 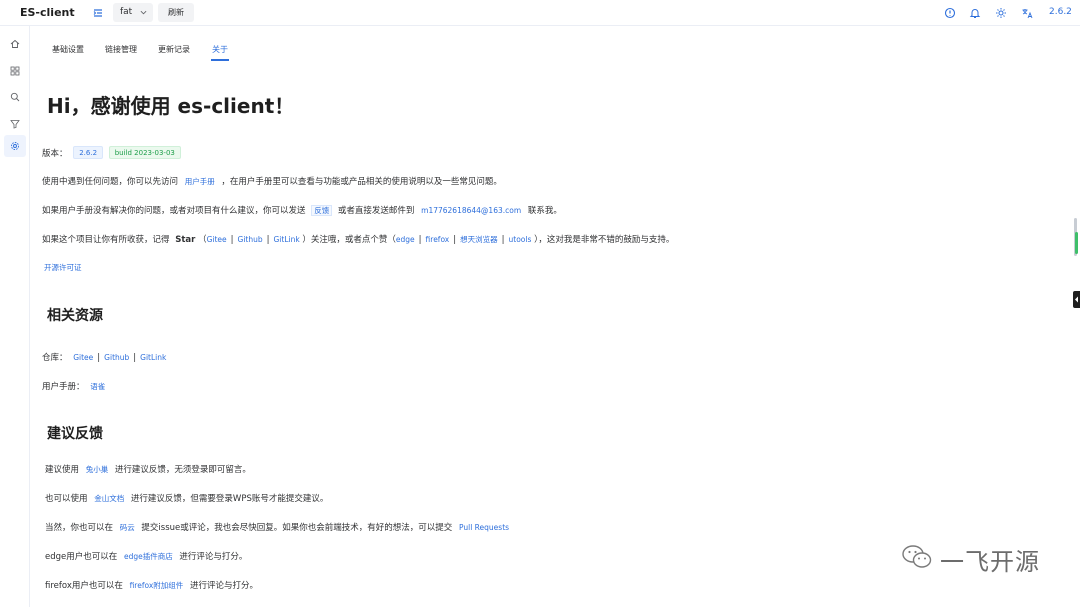 What do you see at coordinates (106, 240) in the screenshot?
I see `text: 如果这个项目让你有所收获，记得` at bounding box center [106, 240].